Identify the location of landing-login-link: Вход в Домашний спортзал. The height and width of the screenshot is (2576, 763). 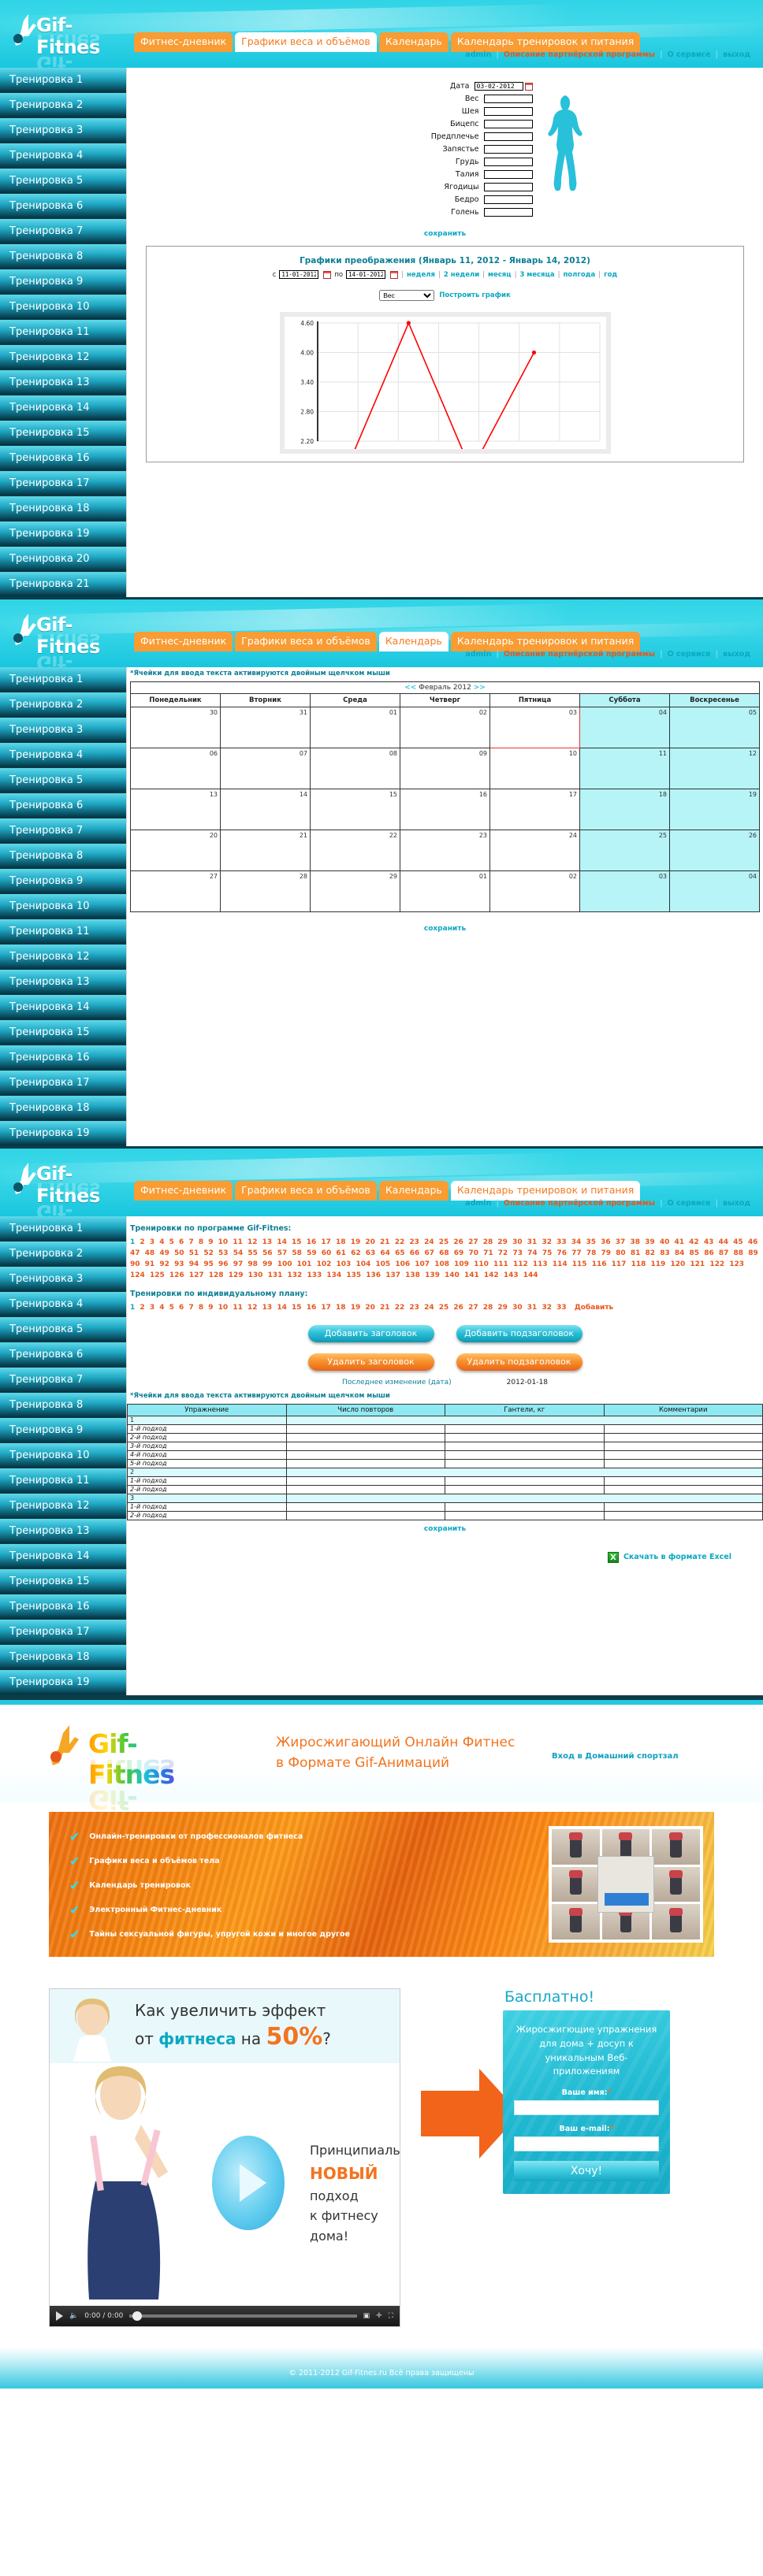
(615, 1756).